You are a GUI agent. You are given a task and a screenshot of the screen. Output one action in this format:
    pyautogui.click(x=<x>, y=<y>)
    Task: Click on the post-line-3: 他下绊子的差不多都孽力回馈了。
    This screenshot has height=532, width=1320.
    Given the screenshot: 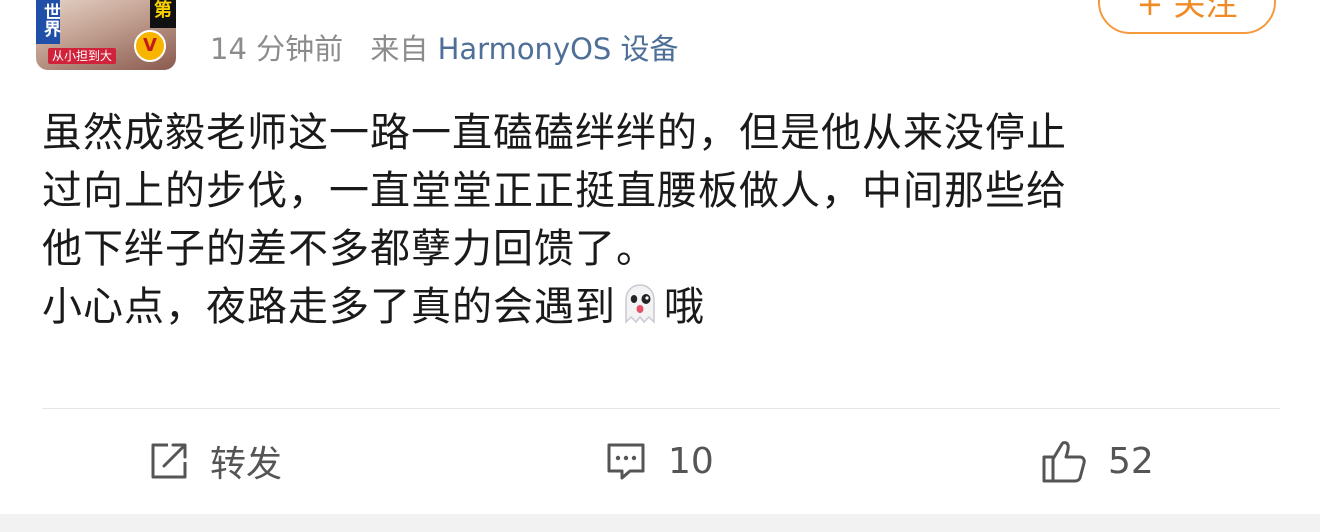 What is the action you would take?
    pyautogui.click(x=349, y=249)
    